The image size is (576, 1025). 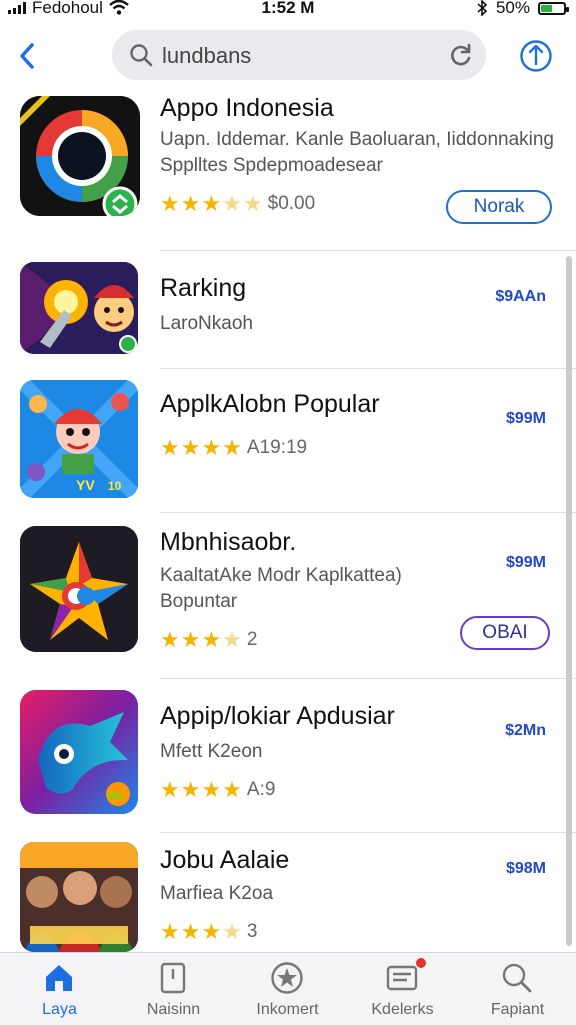 I want to click on tab-label: Laya, so click(x=59, y=1009).